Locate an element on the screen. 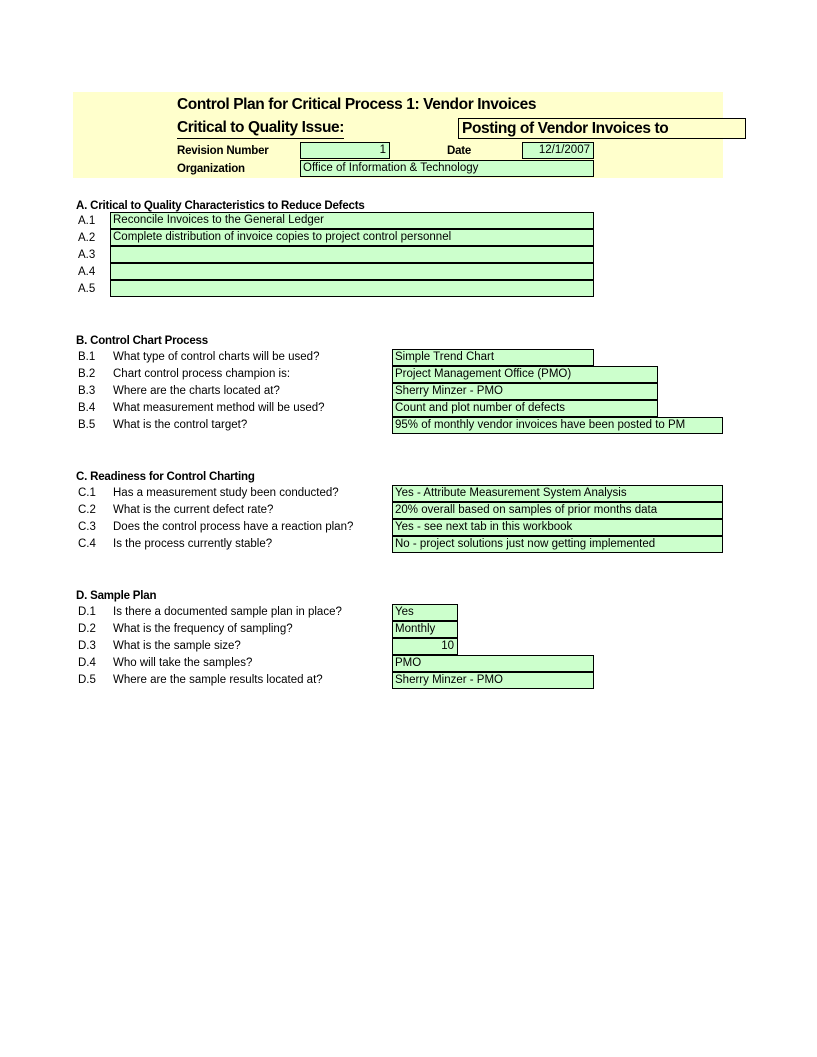 This screenshot has height=1057, width=817. question-b5: What is the control target? is located at coordinates (180, 425).